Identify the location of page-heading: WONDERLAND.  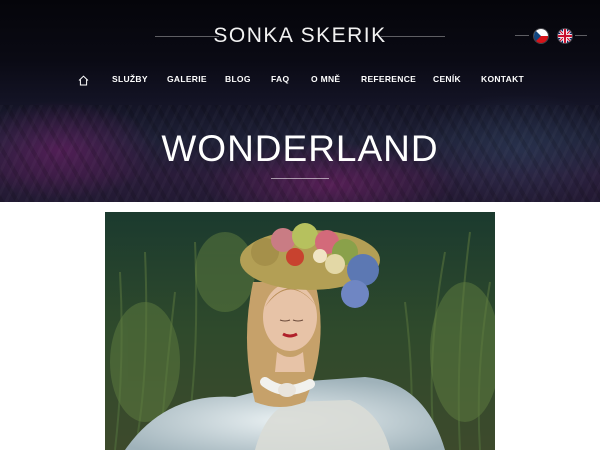
(300, 148).